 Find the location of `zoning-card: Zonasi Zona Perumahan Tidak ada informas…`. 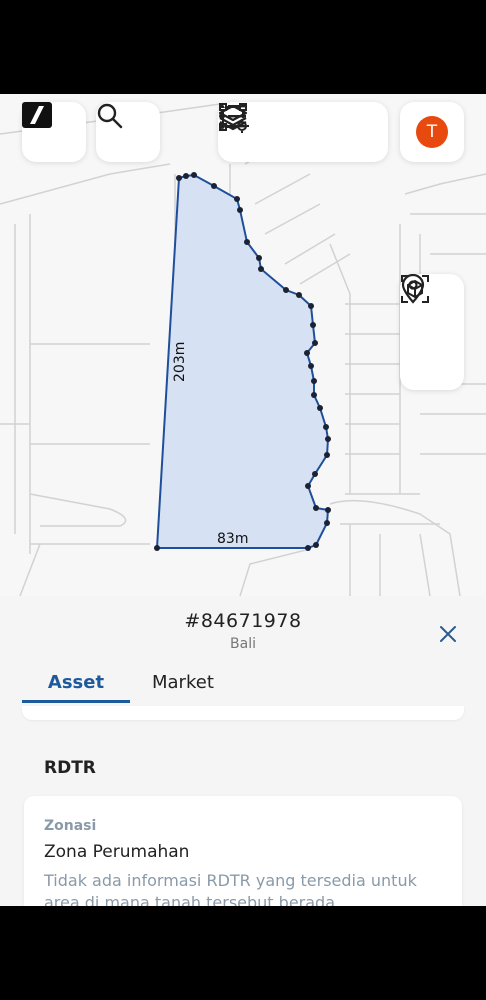

zoning-card: Zonasi Zona Perumahan Tidak ada informas… is located at coordinates (243, 851).